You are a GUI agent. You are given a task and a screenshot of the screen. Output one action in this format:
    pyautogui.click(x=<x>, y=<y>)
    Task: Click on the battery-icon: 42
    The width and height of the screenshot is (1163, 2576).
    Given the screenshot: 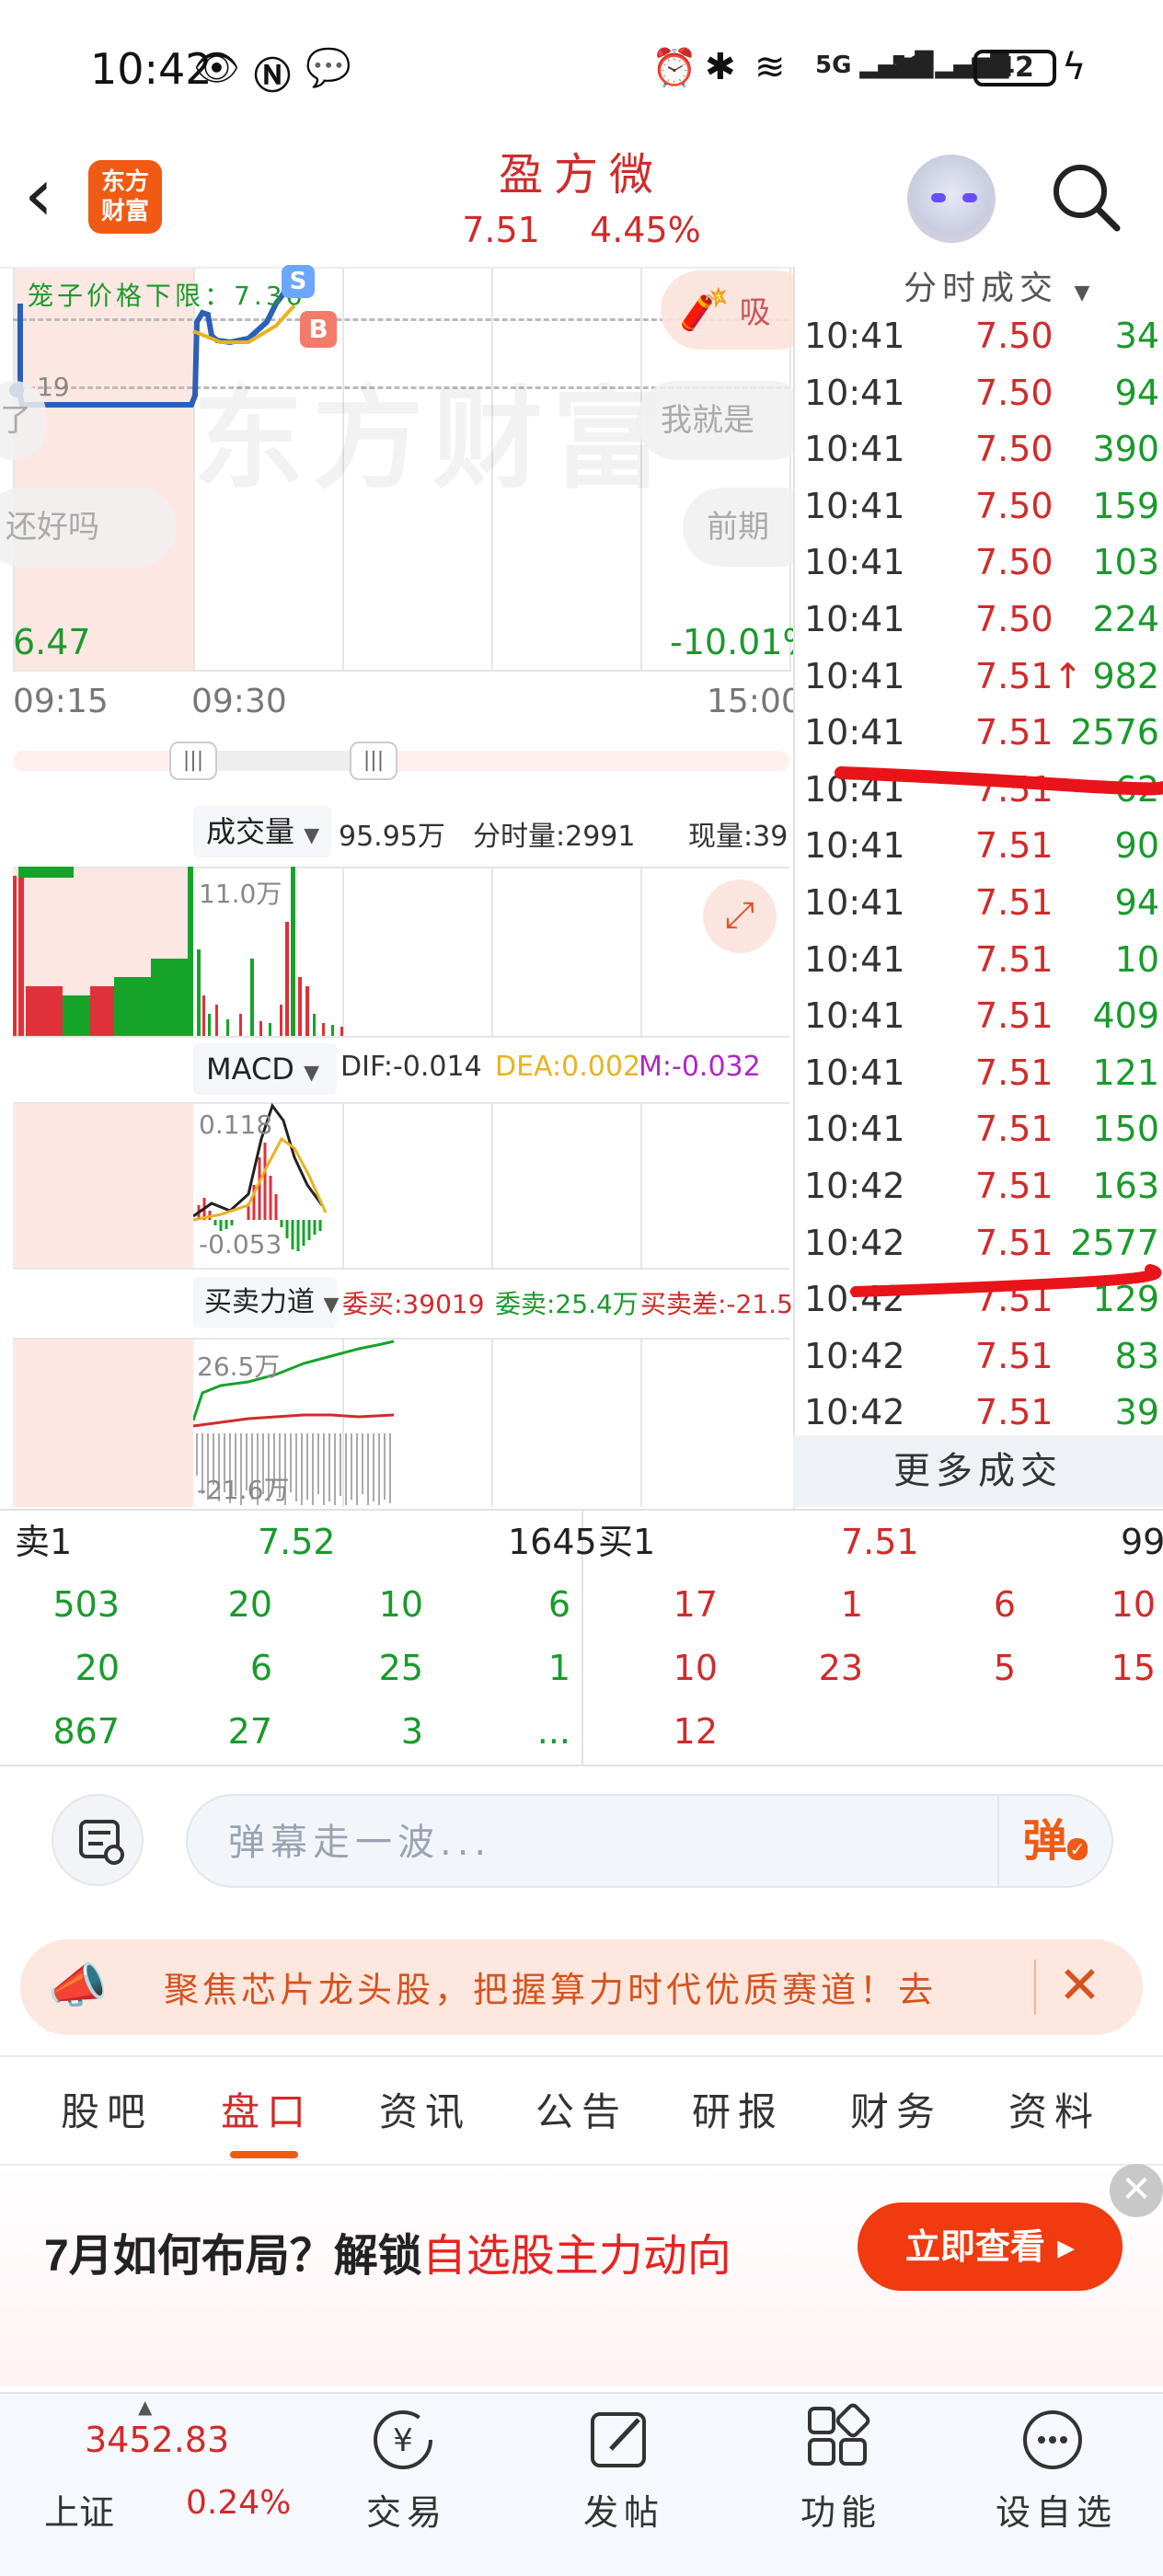 What is the action you would take?
    pyautogui.click(x=1015, y=68)
    